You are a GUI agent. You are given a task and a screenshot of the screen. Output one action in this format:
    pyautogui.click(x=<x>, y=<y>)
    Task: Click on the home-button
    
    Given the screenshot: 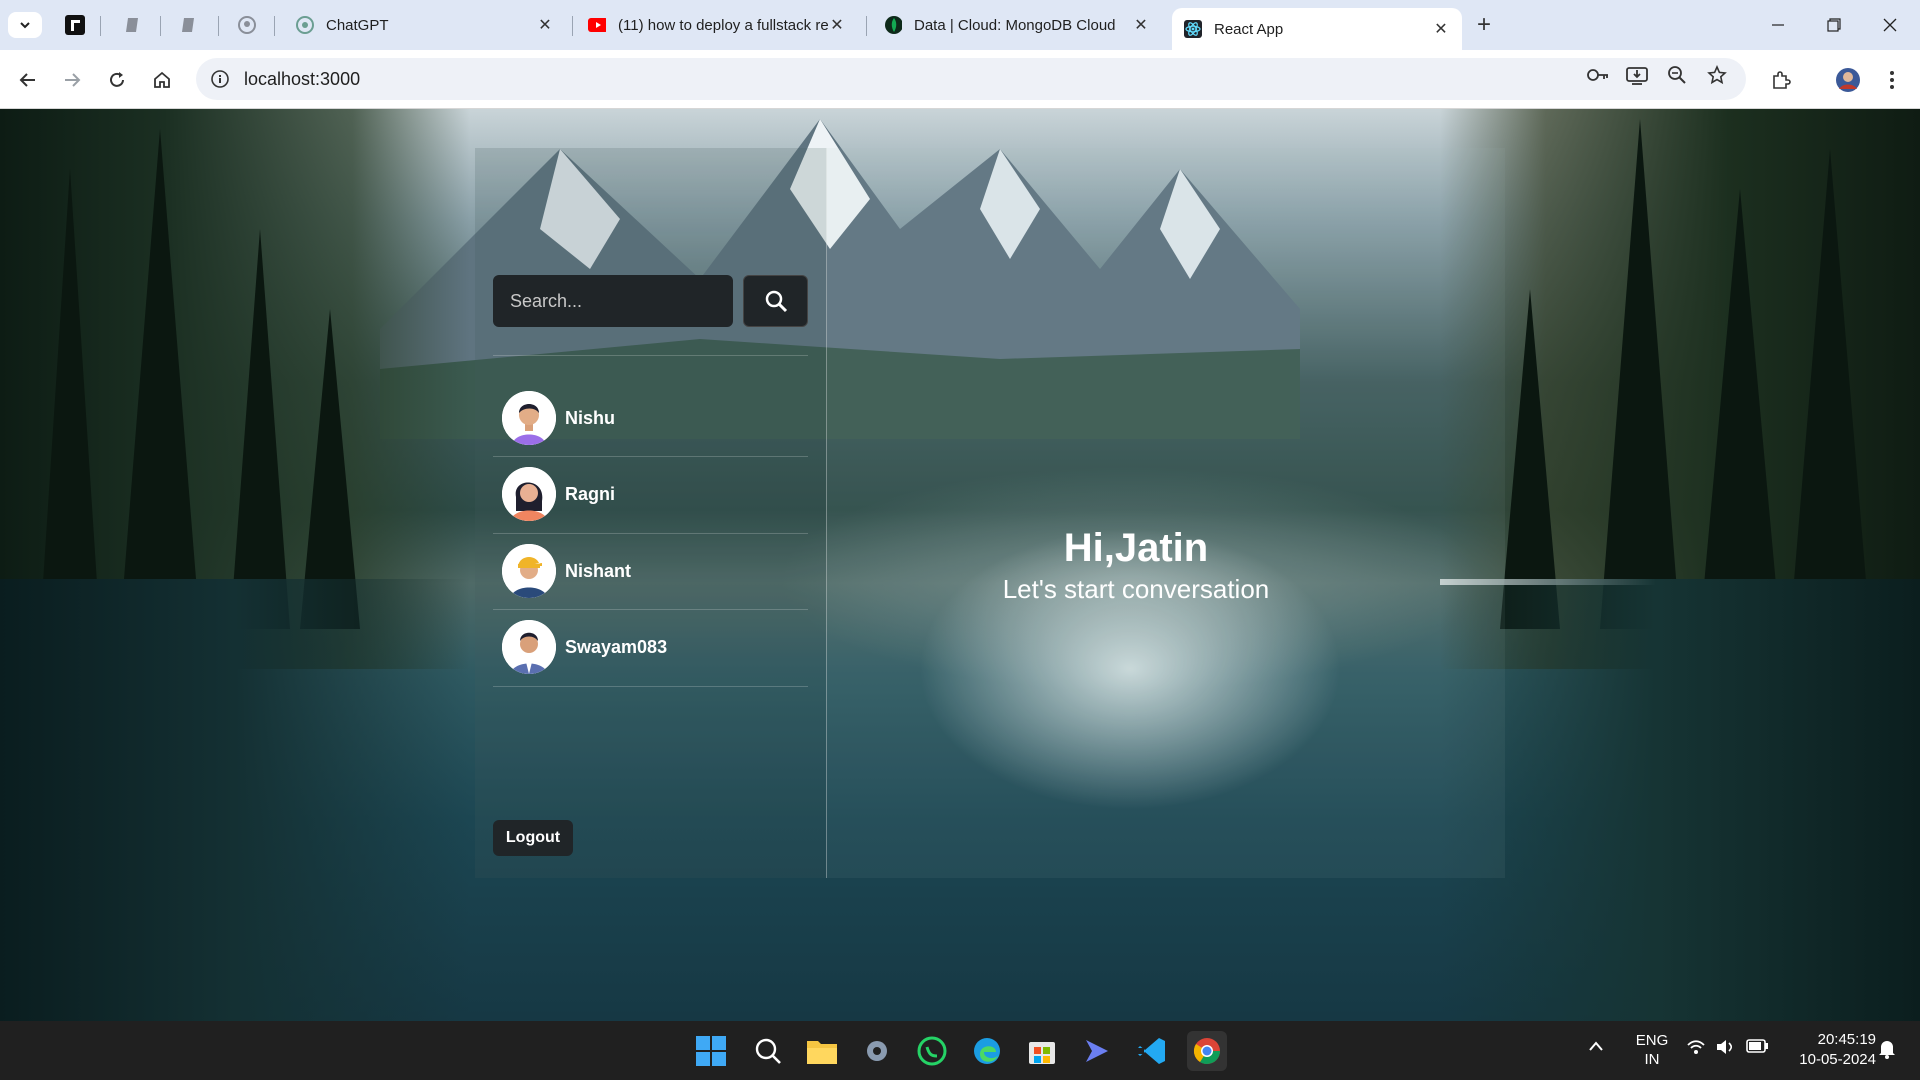 What is the action you would take?
    pyautogui.click(x=162, y=80)
    